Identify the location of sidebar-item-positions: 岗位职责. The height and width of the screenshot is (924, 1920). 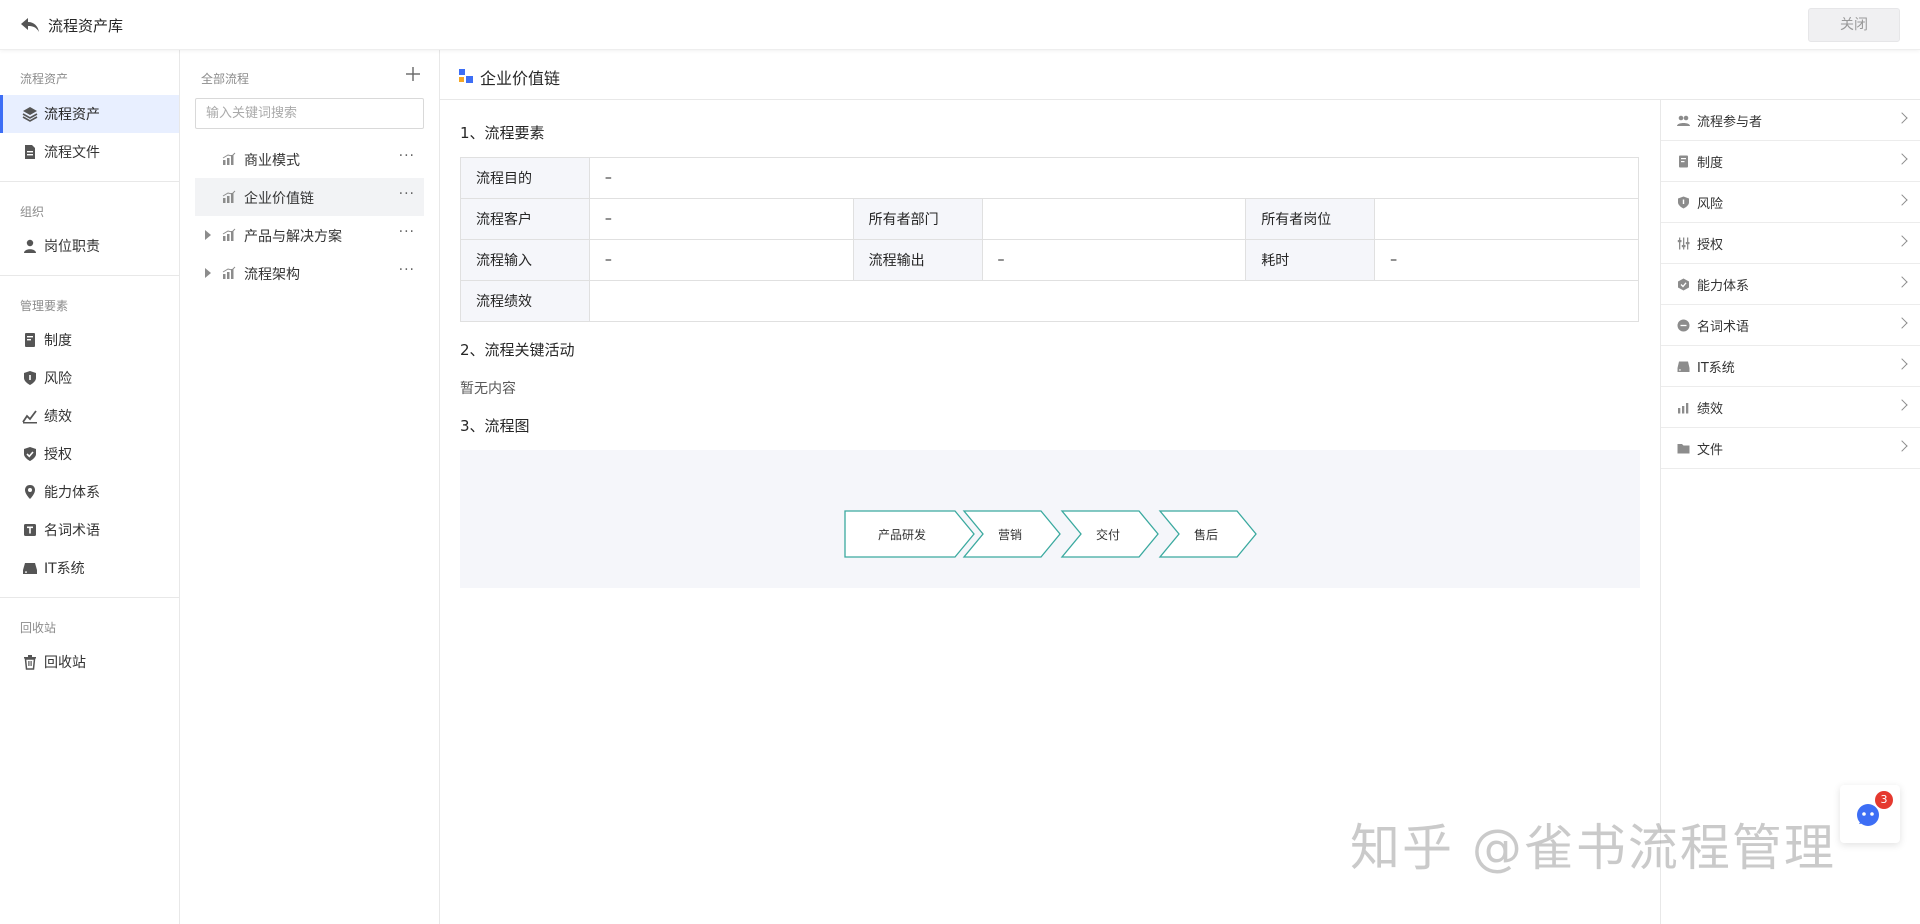
(89, 246).